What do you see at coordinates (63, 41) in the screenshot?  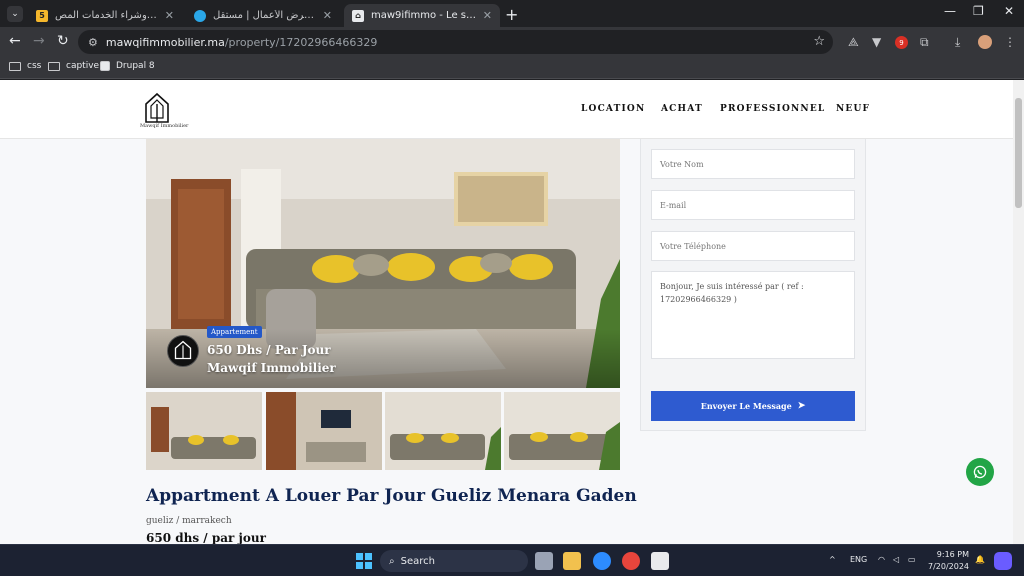 I see `reload-icon: ↻` at bounding box center [63, 41].